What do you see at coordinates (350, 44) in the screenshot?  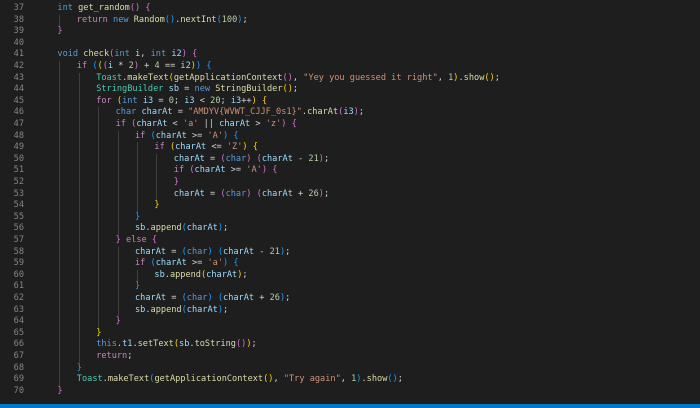 I see `code-line: 40` at bounding box center [350, 44].